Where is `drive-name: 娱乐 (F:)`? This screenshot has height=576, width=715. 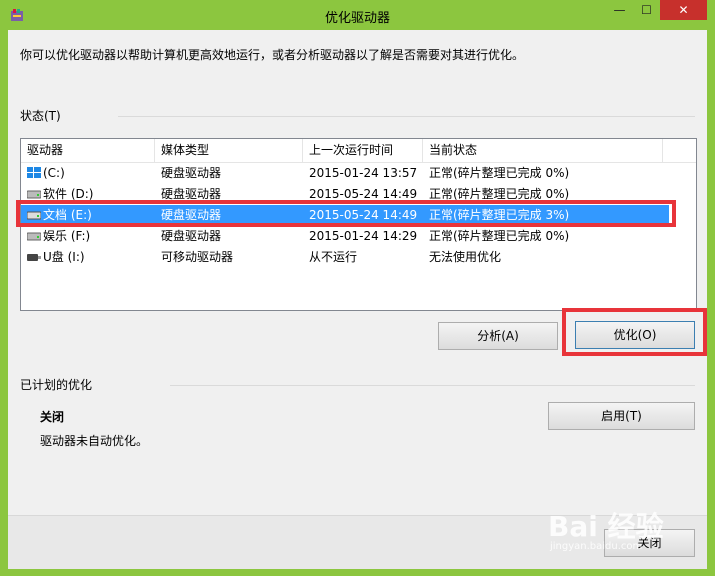 drive-name: 娱乐 (F:) is located at coordinates (67, 236).